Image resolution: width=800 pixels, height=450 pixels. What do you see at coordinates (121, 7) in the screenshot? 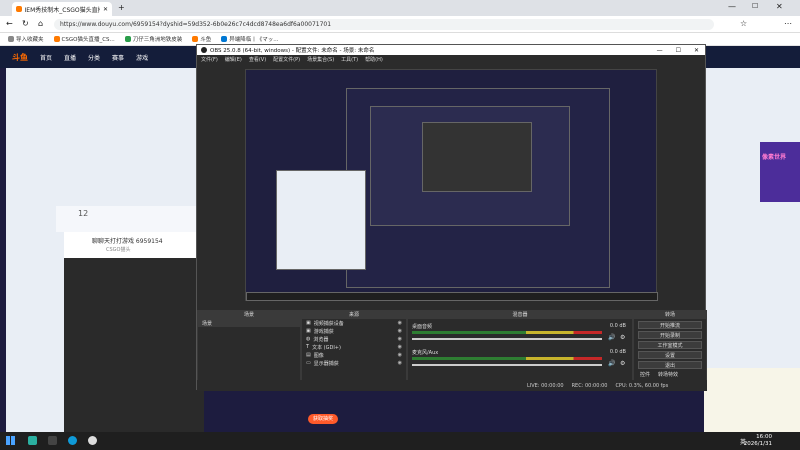
I see `new-tab-icon: +` at bounding box center [121, 7].